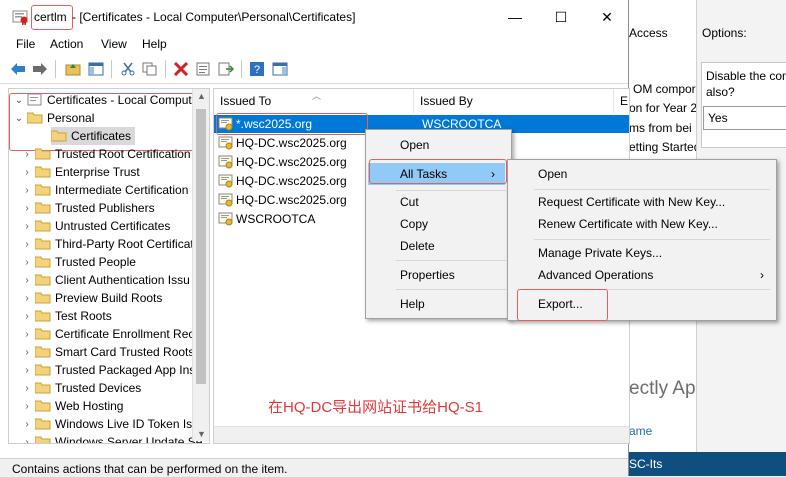 This screenshot has height=477, width=786. What do you see at coordinates (438, 145) in the screenshot?
I see `menu-item-open: Open` at bounding box center [438, 145].